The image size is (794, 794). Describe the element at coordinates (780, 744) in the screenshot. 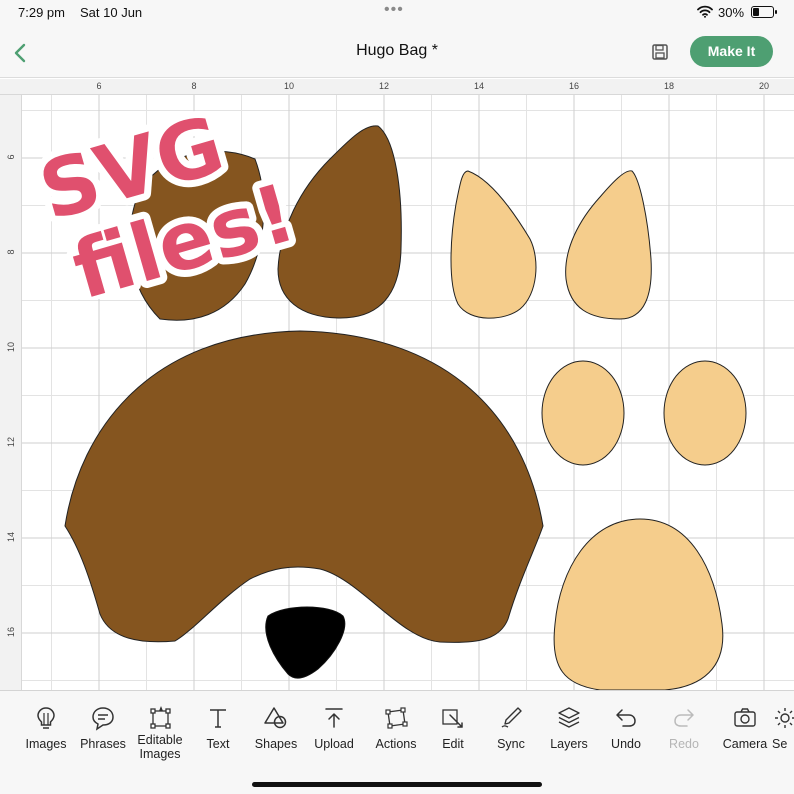

I see `tool-label: Se` at that location.